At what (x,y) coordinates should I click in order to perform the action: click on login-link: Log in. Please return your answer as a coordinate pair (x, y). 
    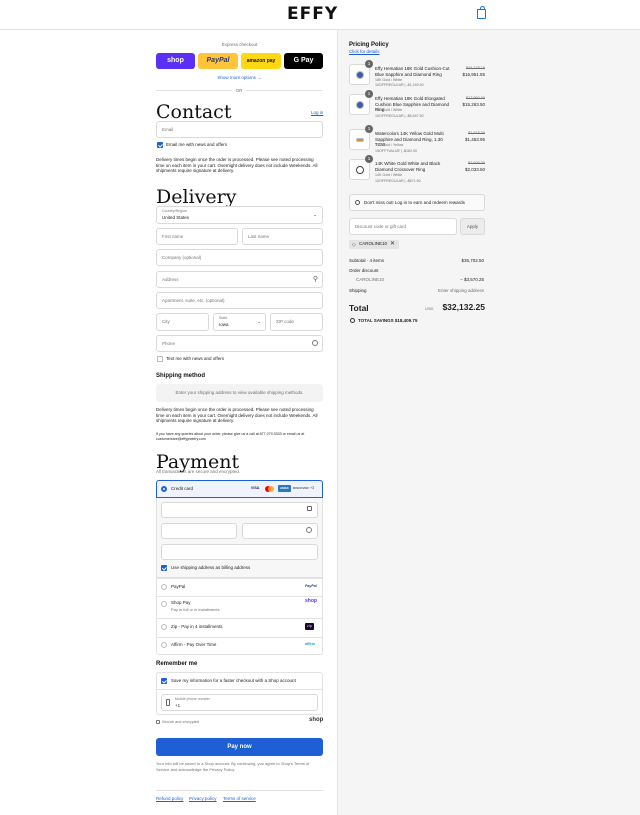
    Looking at the image, I should click on (317, 113).